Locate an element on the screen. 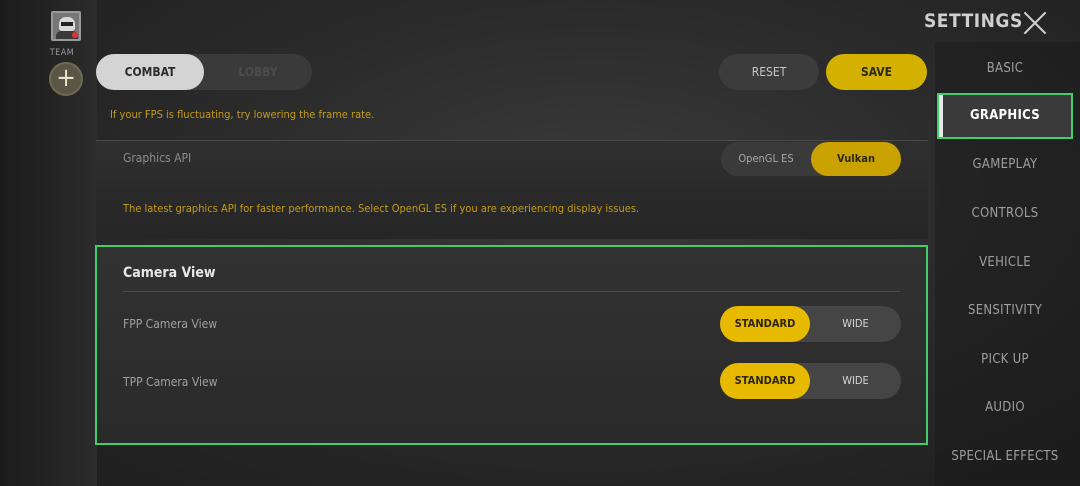  tpp-option-wide: WIDE is located at coordinates (855, 381).